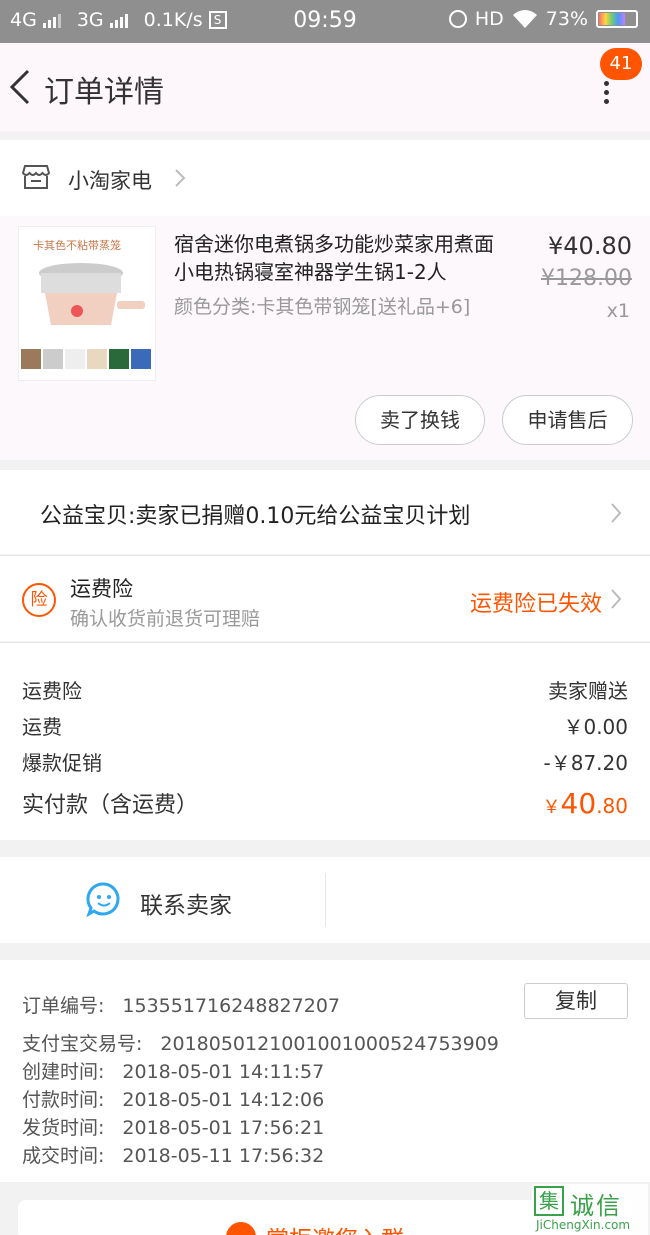  Describe the element at coordinates (618, 311) in the screenshot. I see `product-quantity: x1` at that location.